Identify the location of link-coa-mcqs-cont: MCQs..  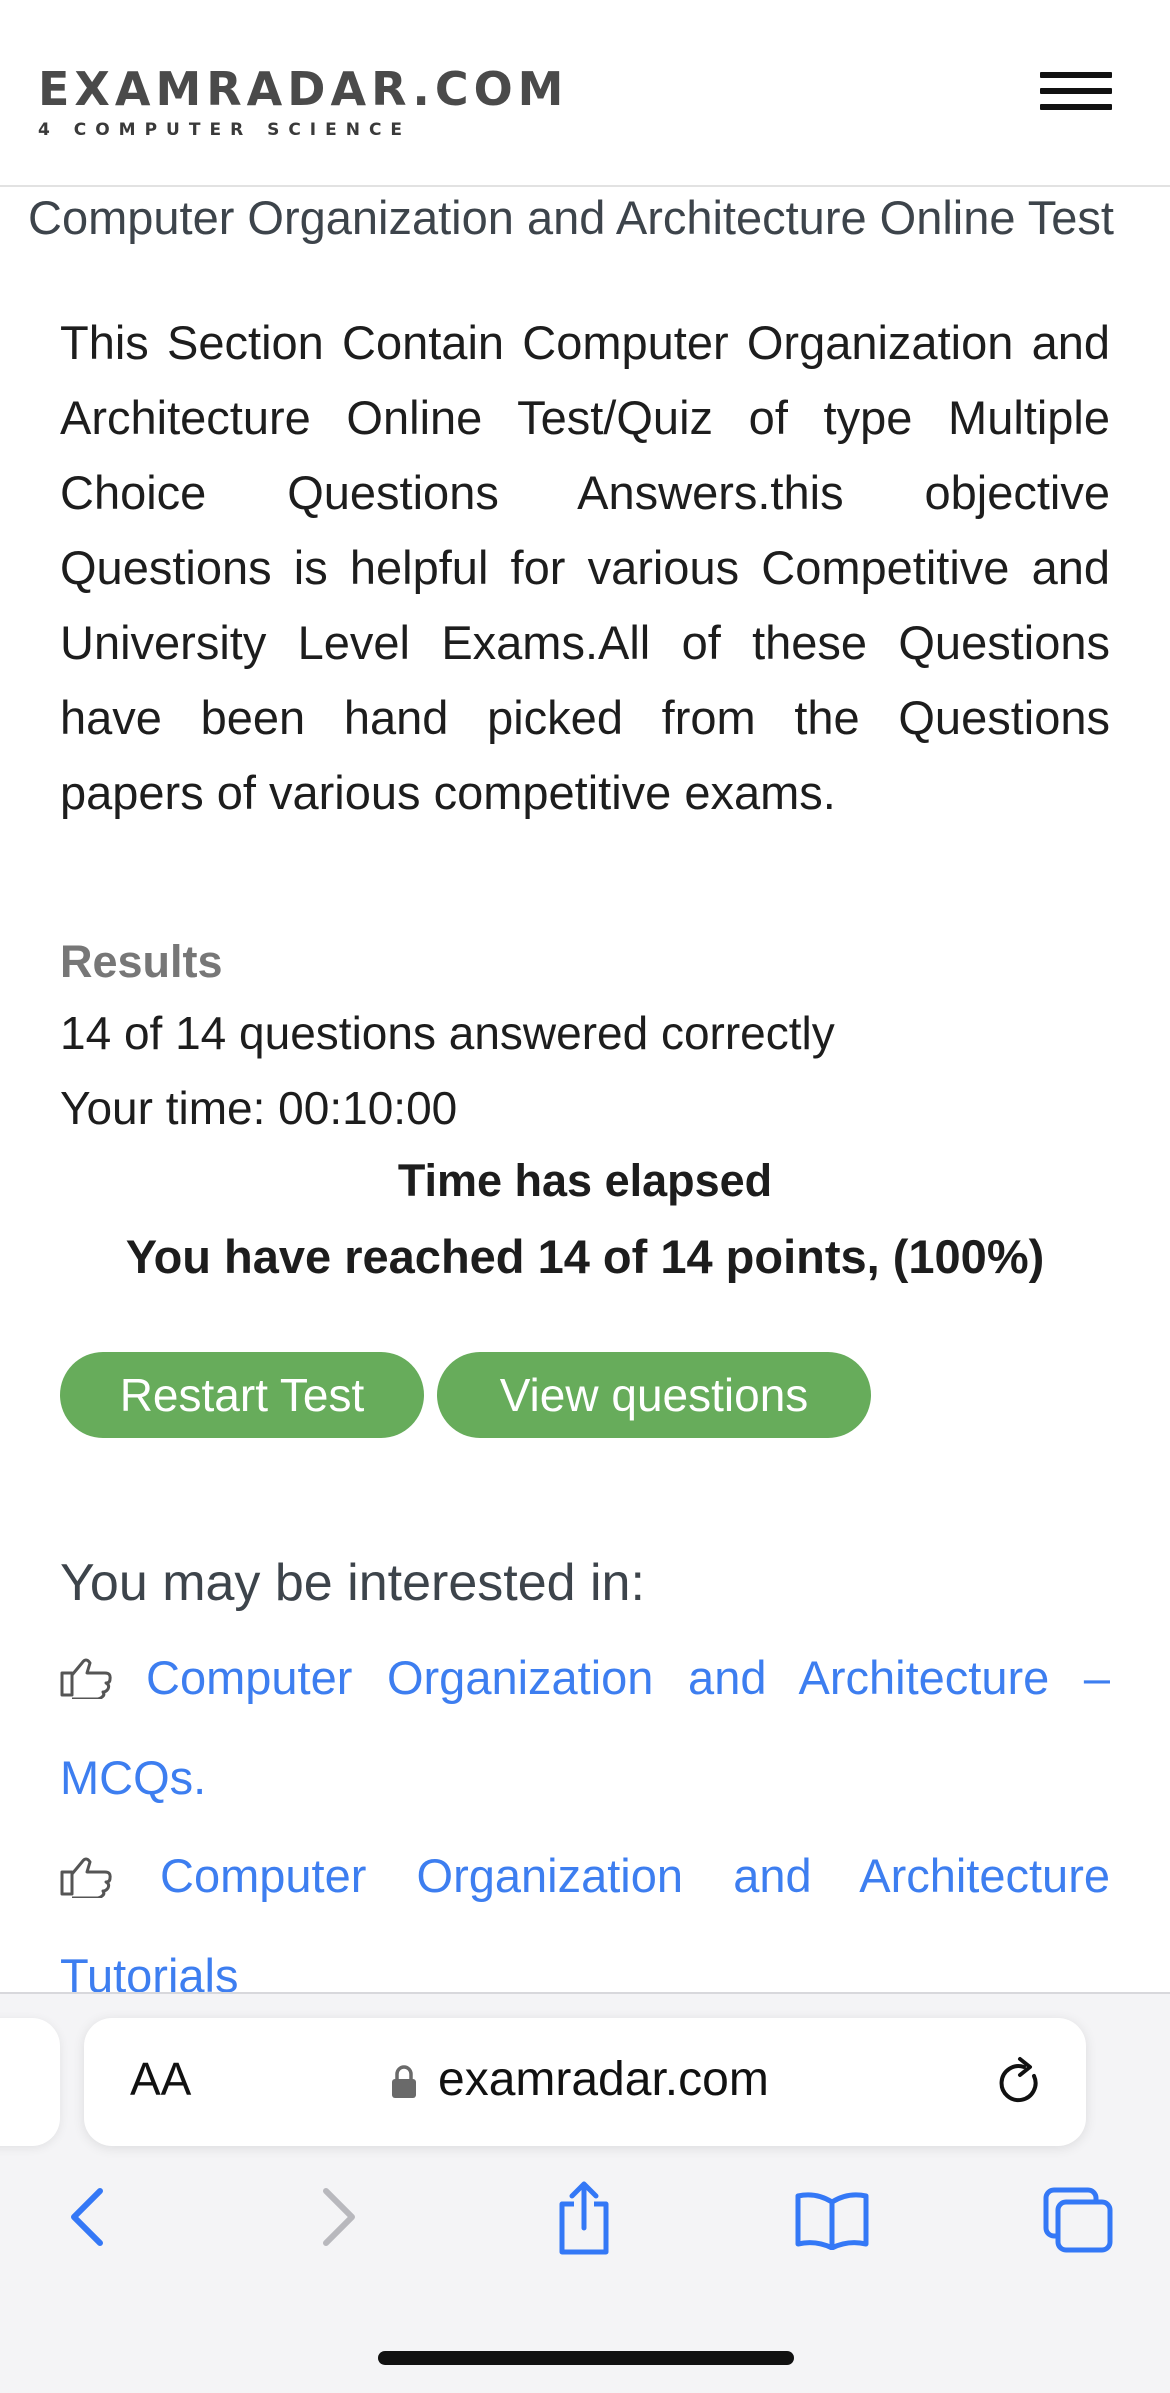
(133, 1777).